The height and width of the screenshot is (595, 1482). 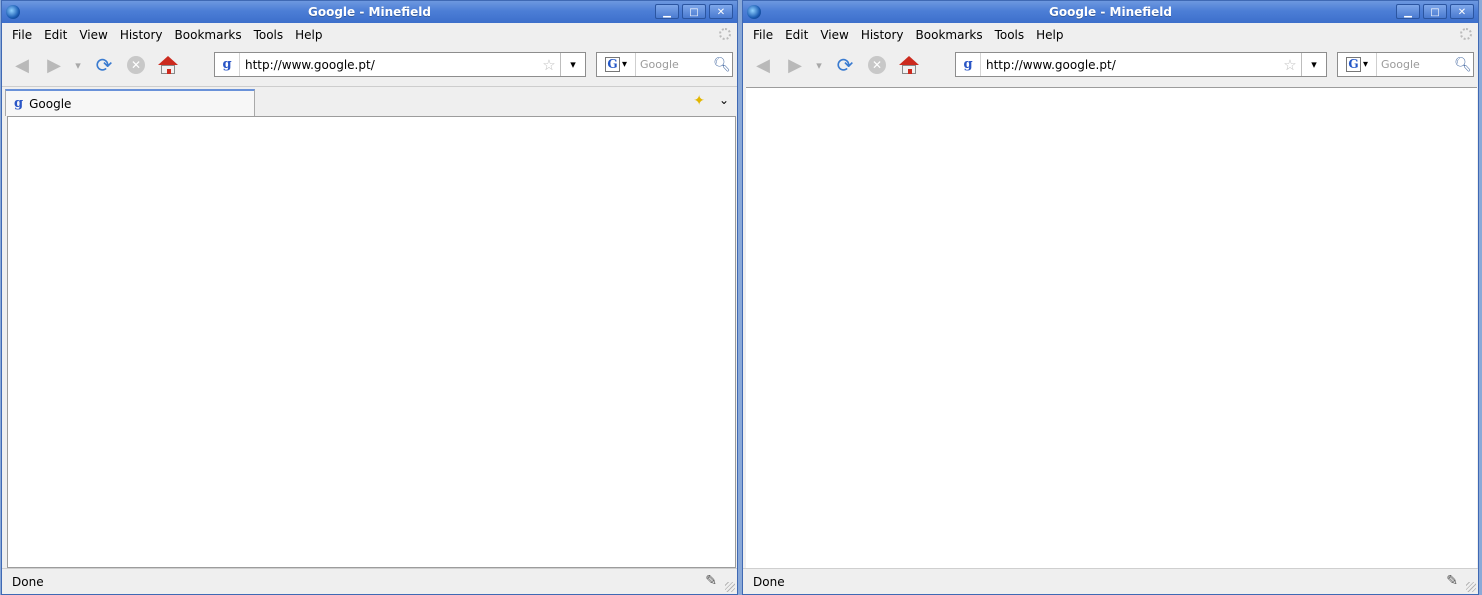 What do you see at coordinates (724, 100) in the screenshot?
I see `tab-list-chevron-icon: ⌄` at bounding box center [724, 100].